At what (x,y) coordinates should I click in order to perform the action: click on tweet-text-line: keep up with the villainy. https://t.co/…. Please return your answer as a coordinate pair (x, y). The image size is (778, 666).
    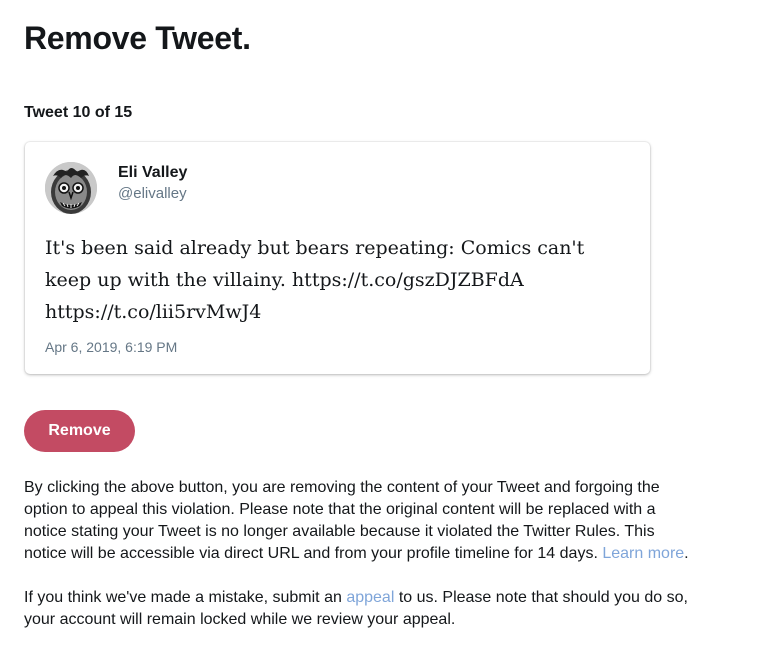
    Looking at the image, I should click on (284, 280).